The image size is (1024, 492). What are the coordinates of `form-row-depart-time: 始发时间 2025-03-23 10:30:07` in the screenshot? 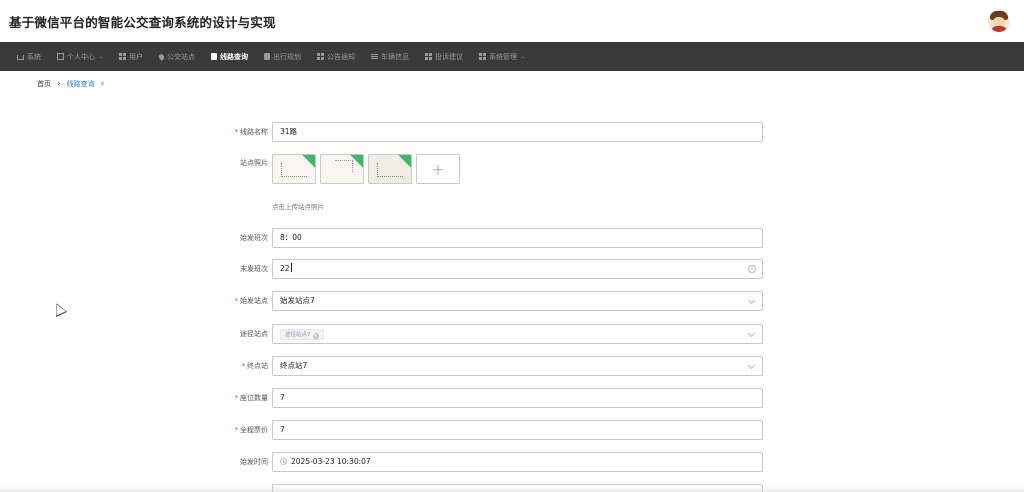 It's located at (512, 462).